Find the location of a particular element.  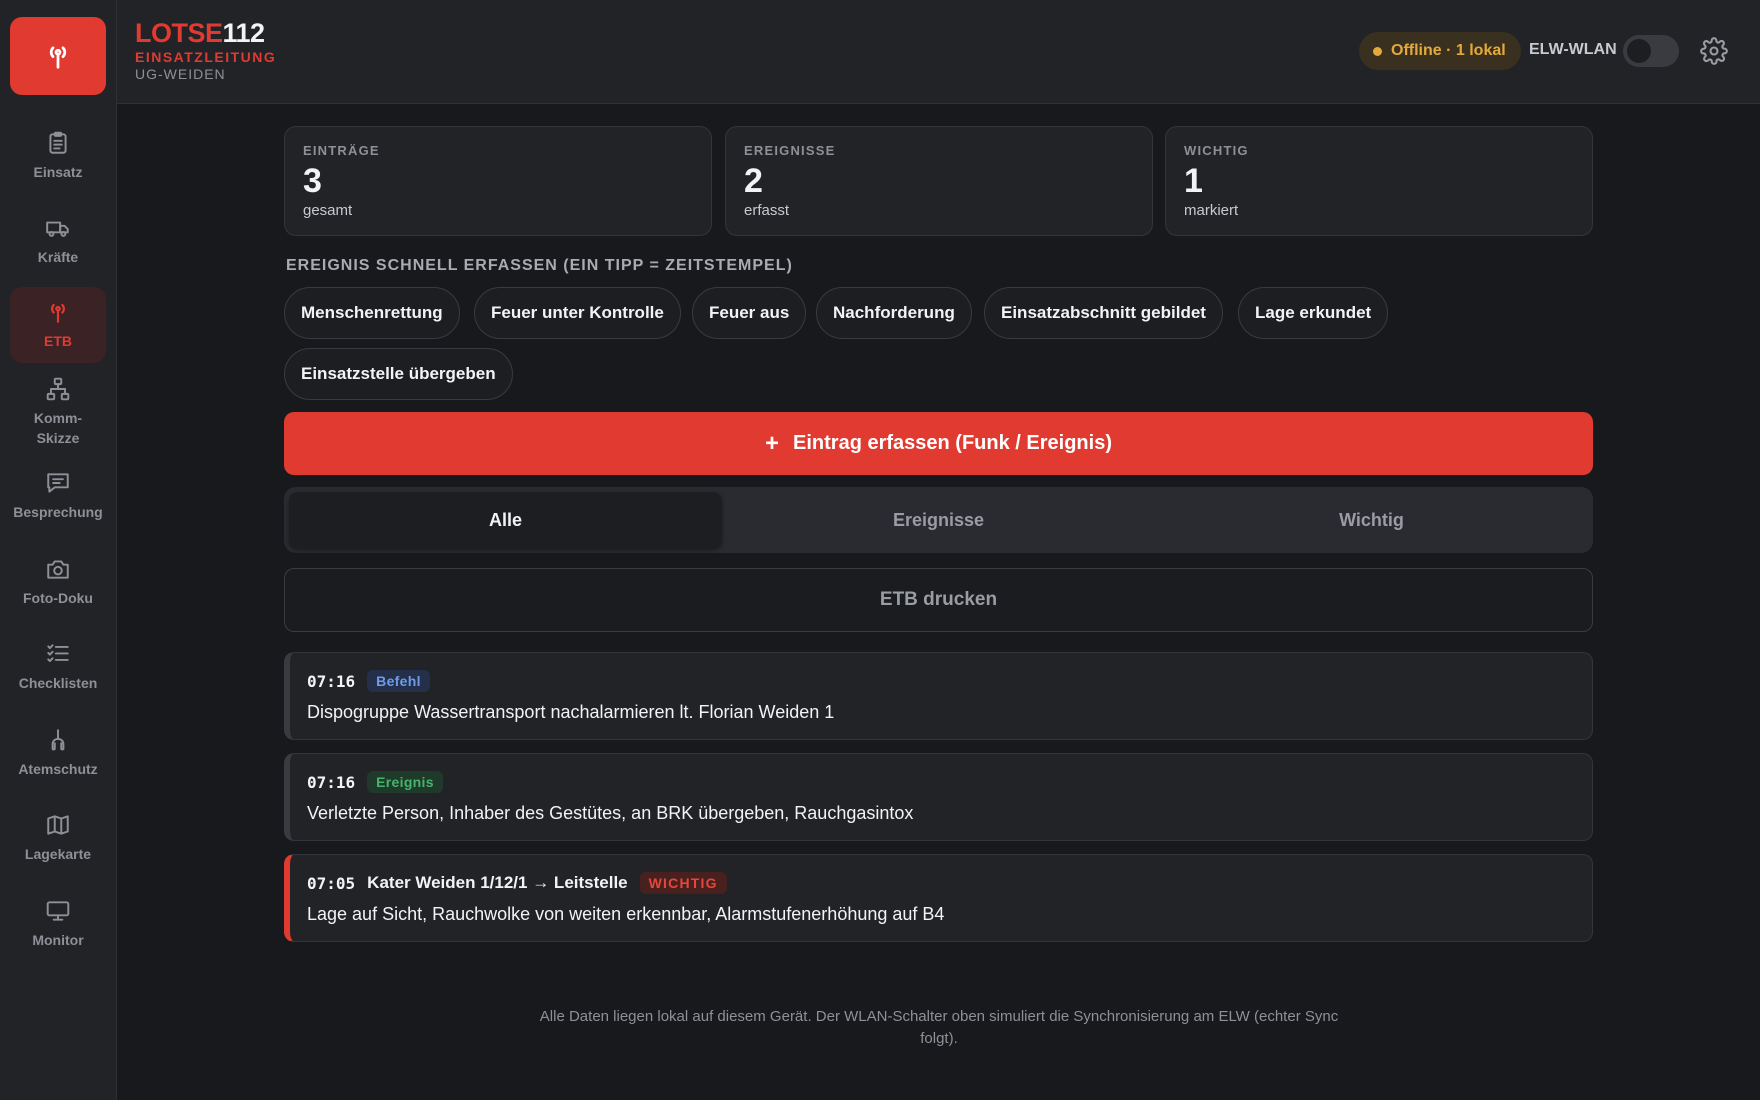

sidebar-item-komm-skizze: Komm- Skizze is located at coordinates (58, 412).